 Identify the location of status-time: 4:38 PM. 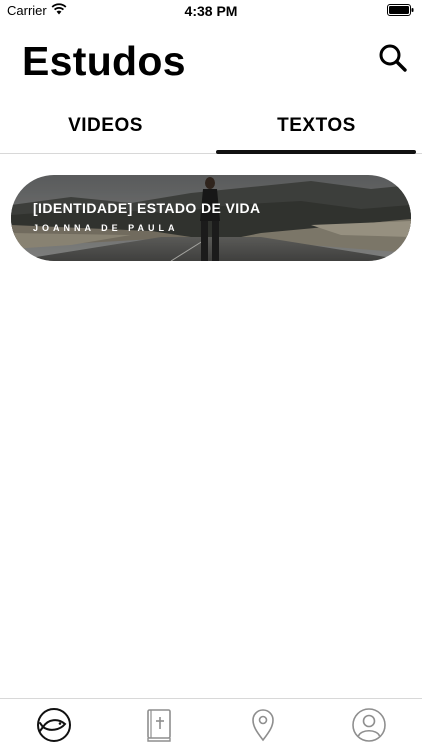
(211, 11).